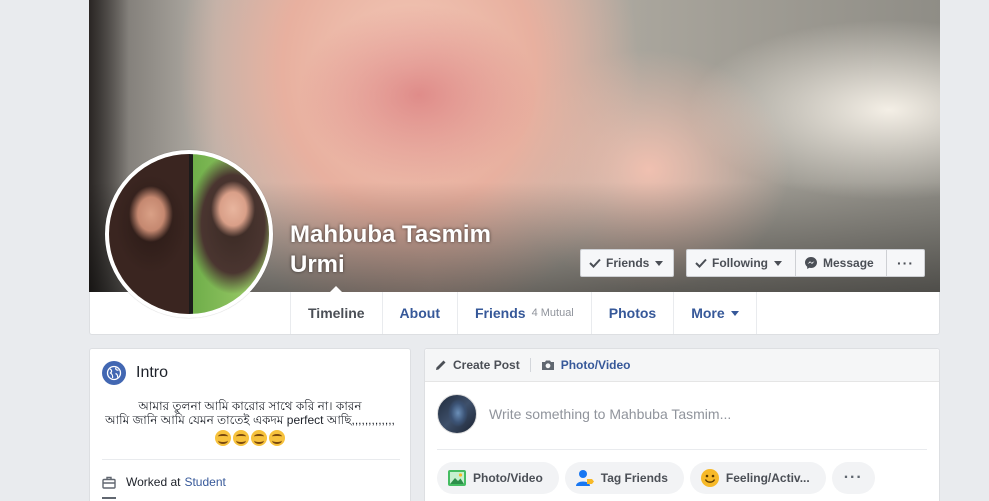  Describe the element at coordinates (204, 482) in the screenshot. I see `work-place-link: Student` at that location.